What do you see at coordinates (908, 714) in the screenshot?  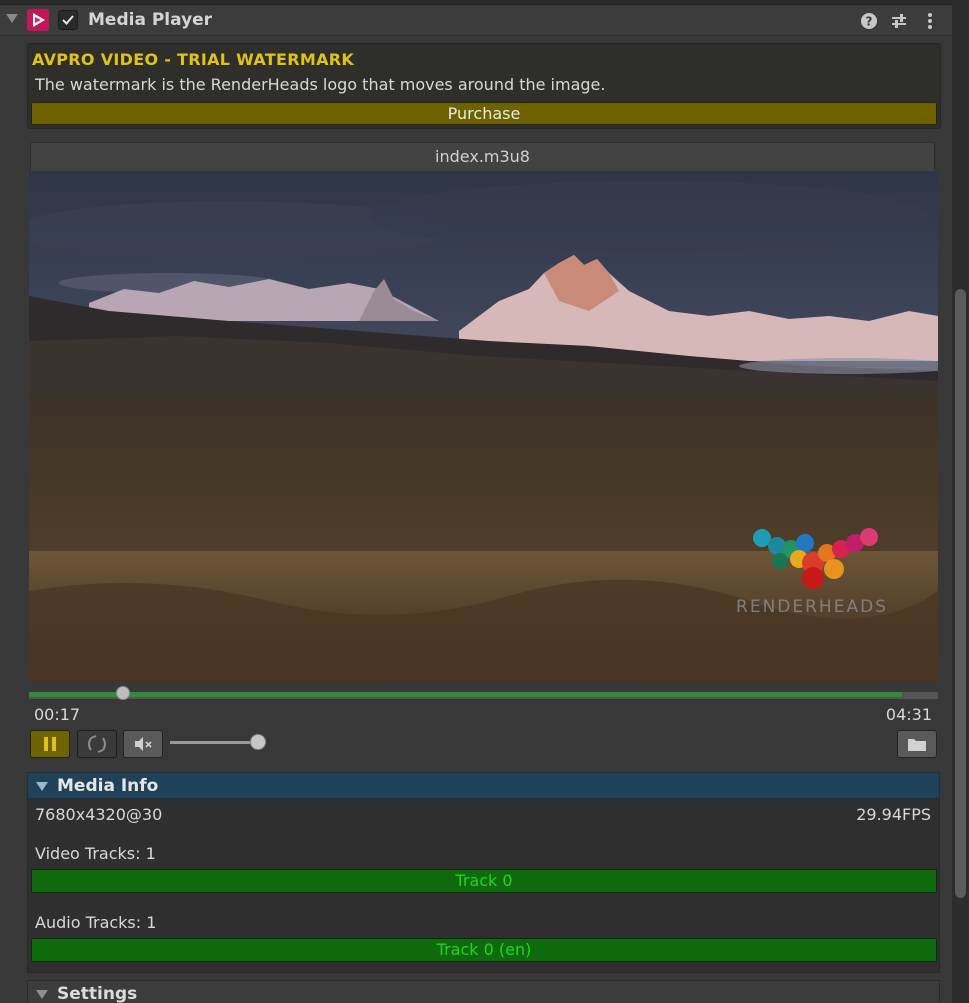 I see `duration-time: 04:31` at bounding box center [908, 714].